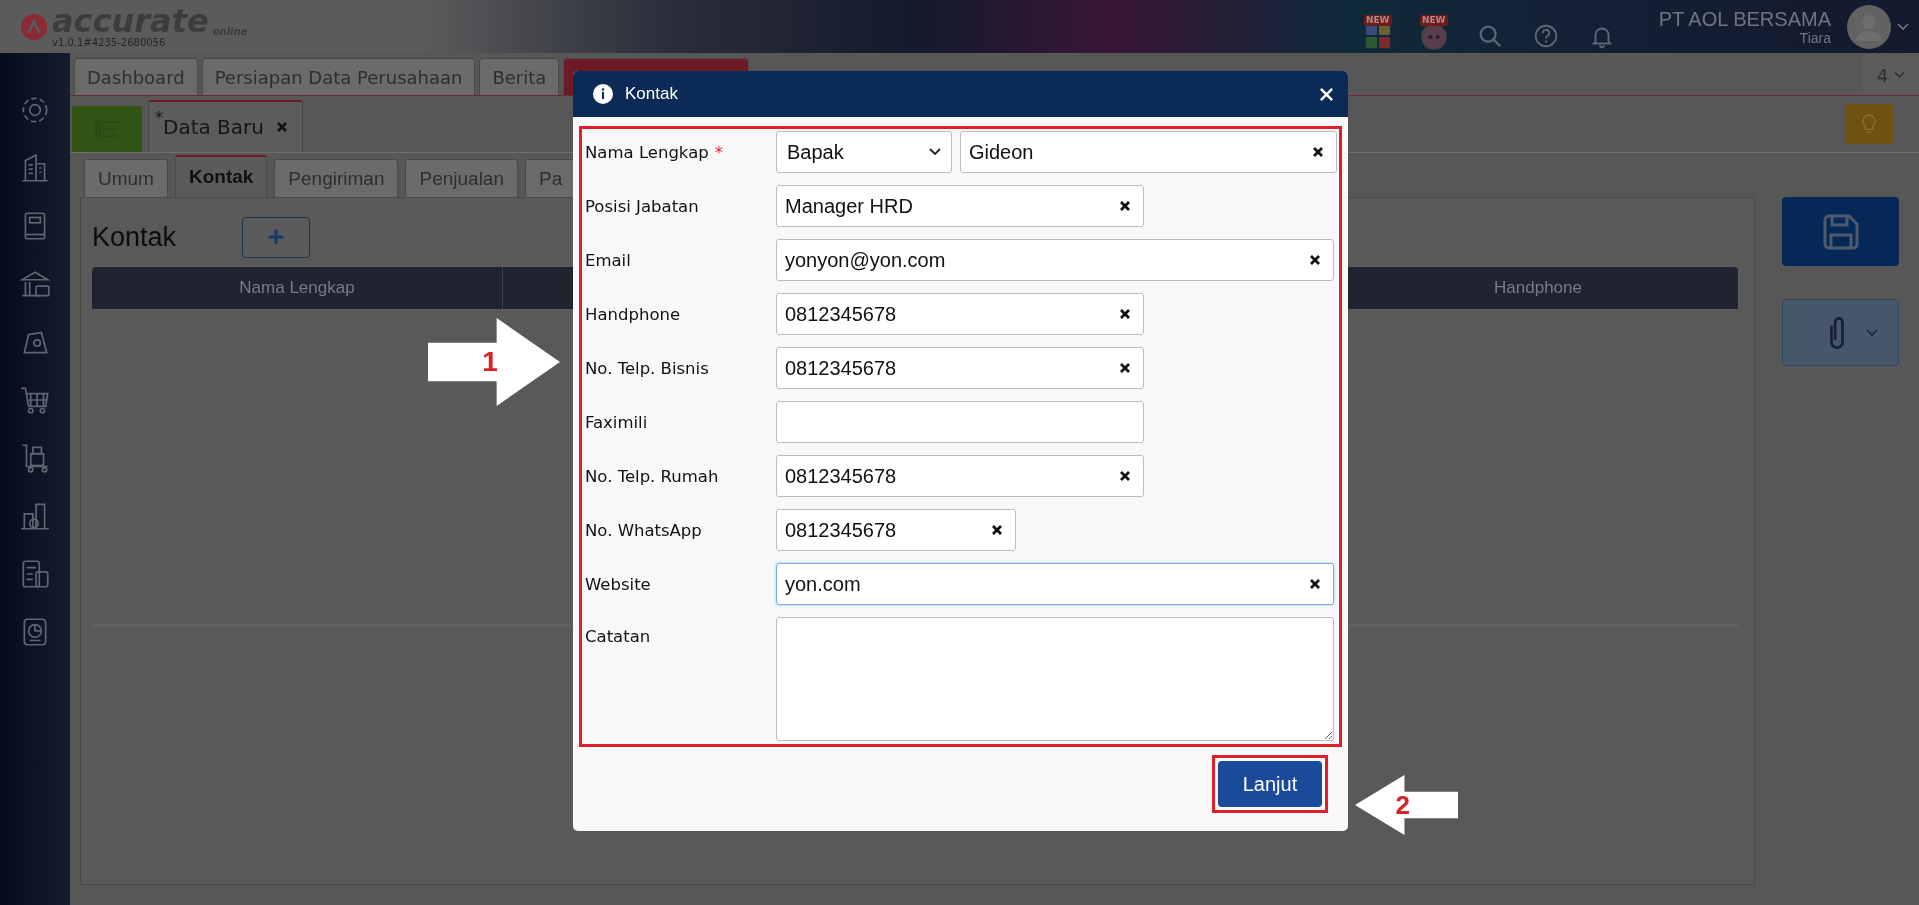  Describe the element at coordinates (1840, 332) in the screenshot. I see `attachment-button` at that location.